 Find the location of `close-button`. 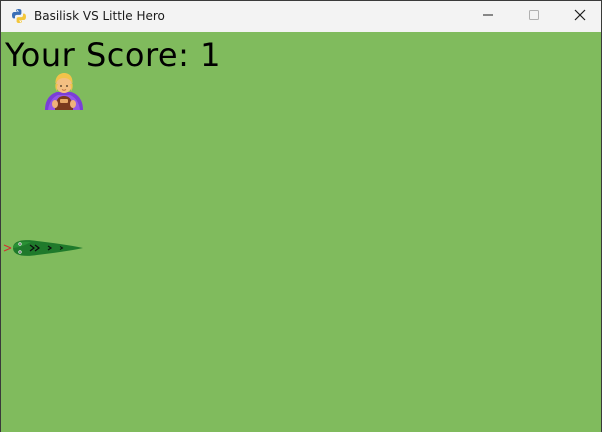

close-button is located at coordinates (579, 16).